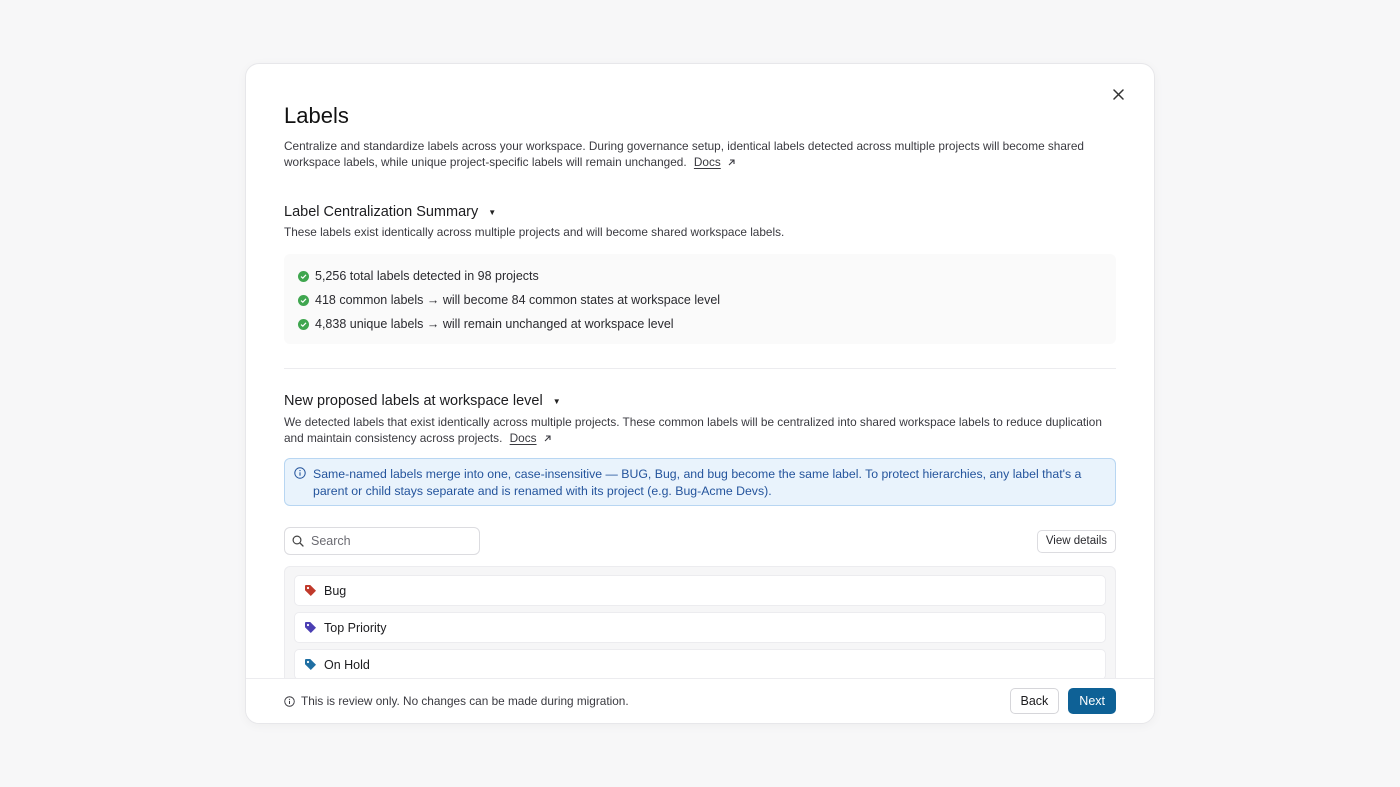 The image size is (1400, 787). What do you see at coordinates (700, 368) in the screenshot?
I see `section-divider` at bounding box center [700, 368].